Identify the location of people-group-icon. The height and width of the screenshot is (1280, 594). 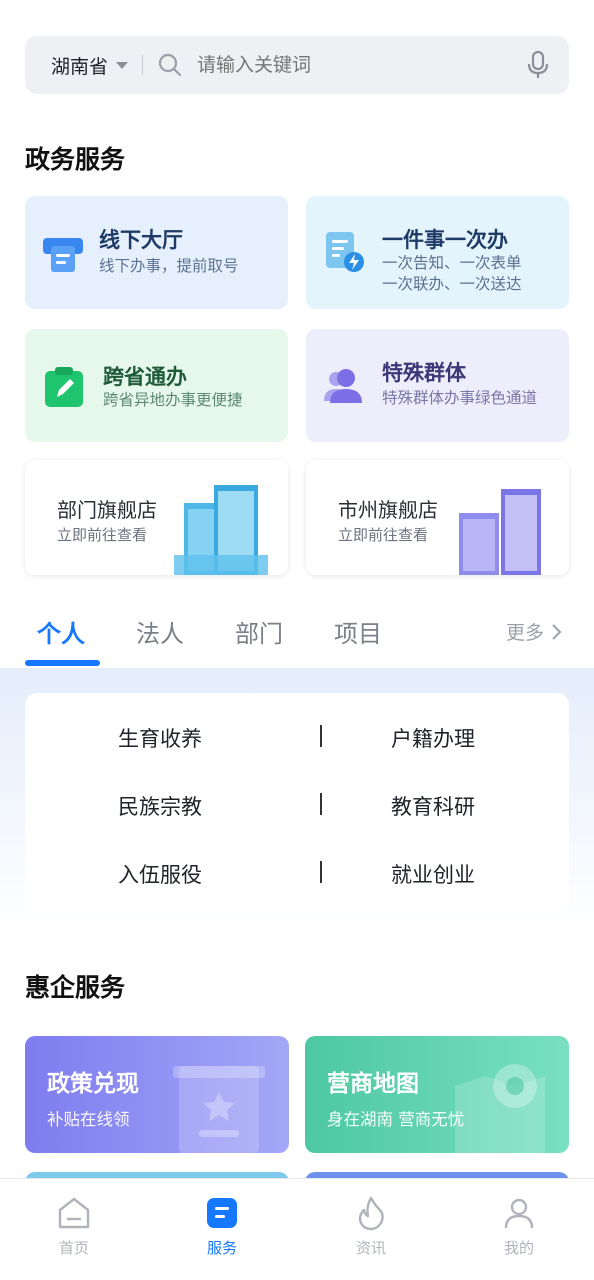
(343, 386).